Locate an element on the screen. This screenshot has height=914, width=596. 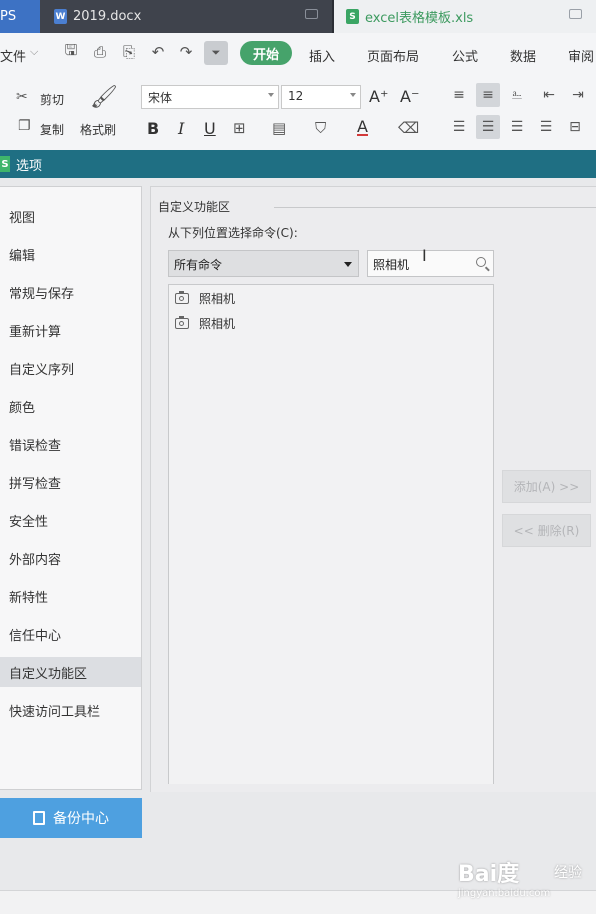
nav-item-recalc: 重新计算 is located at coordinates (70, 330).